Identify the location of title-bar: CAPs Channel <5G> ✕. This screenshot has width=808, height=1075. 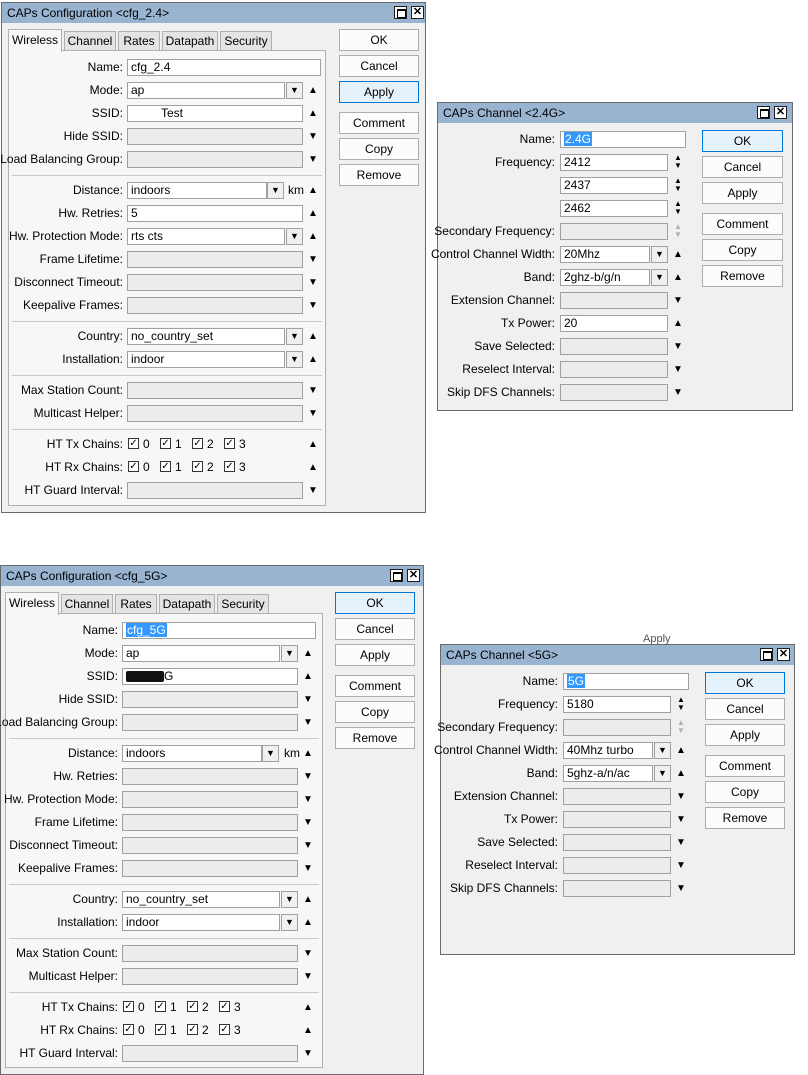
(617, 655).